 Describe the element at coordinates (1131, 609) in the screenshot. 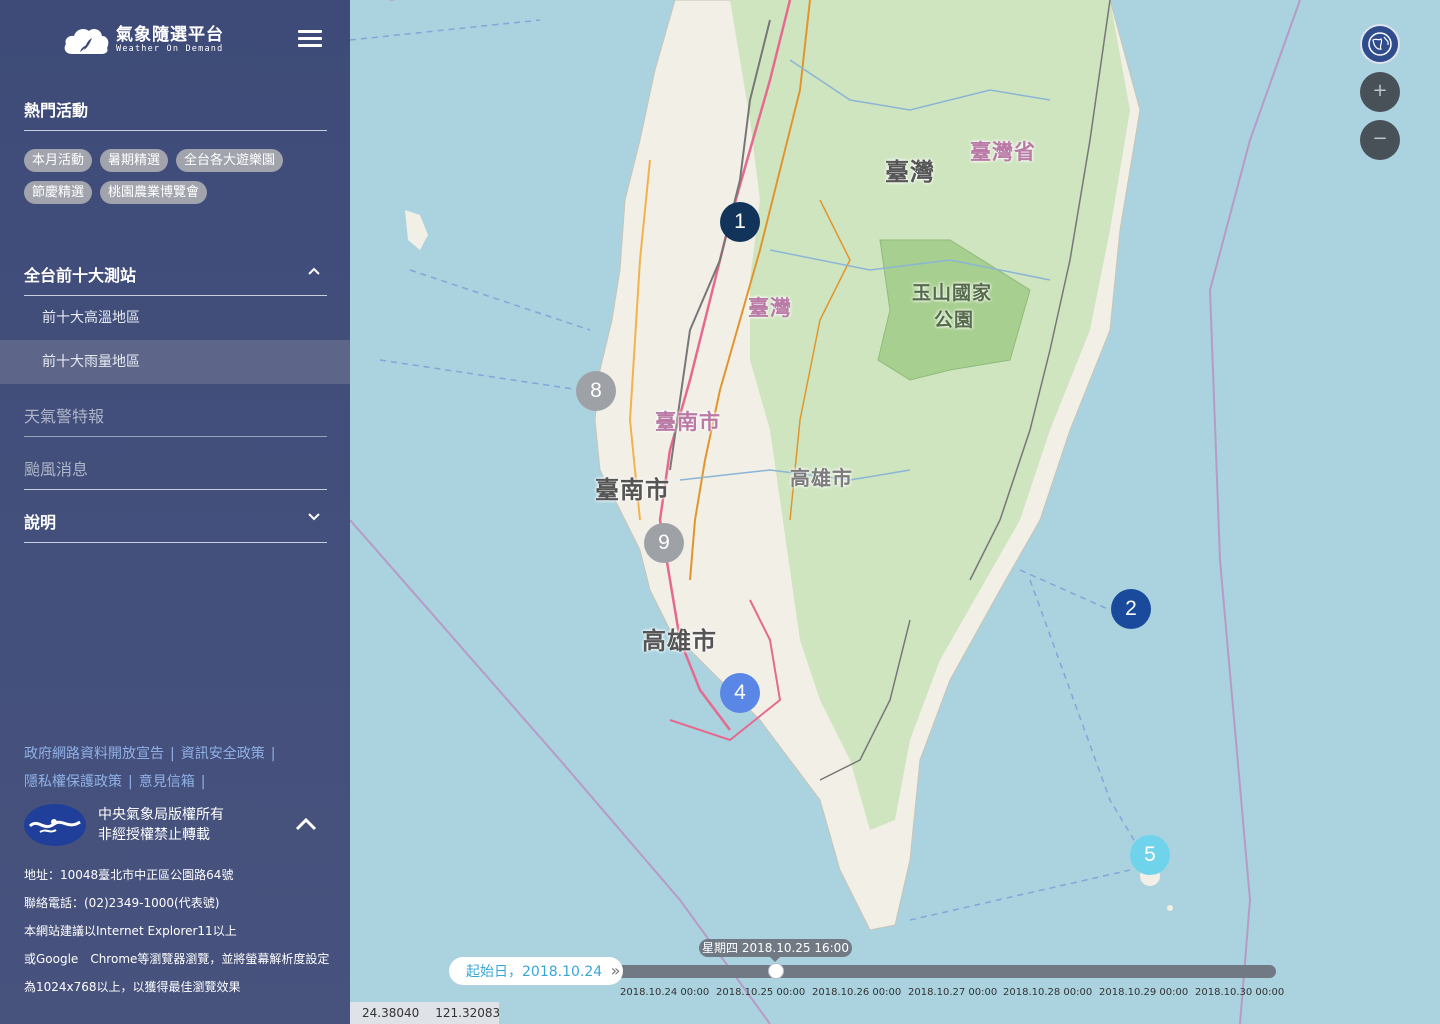

I see `station-marker-2: 2` at that location.